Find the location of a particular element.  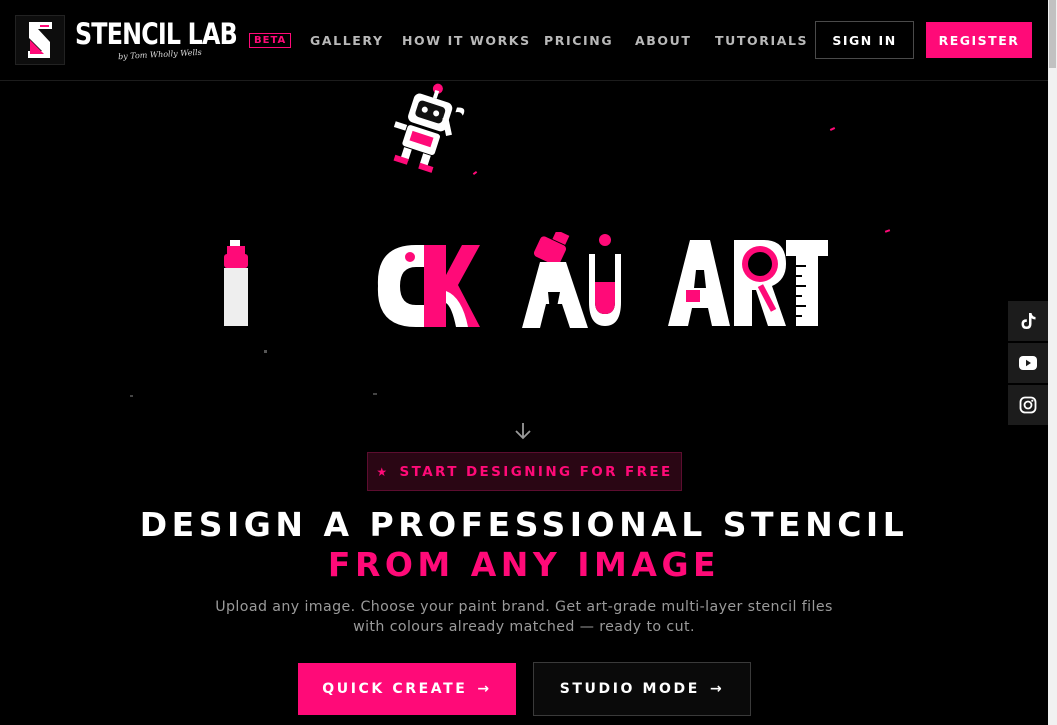

page-scrollbar is located at coordinates (1052, 362).